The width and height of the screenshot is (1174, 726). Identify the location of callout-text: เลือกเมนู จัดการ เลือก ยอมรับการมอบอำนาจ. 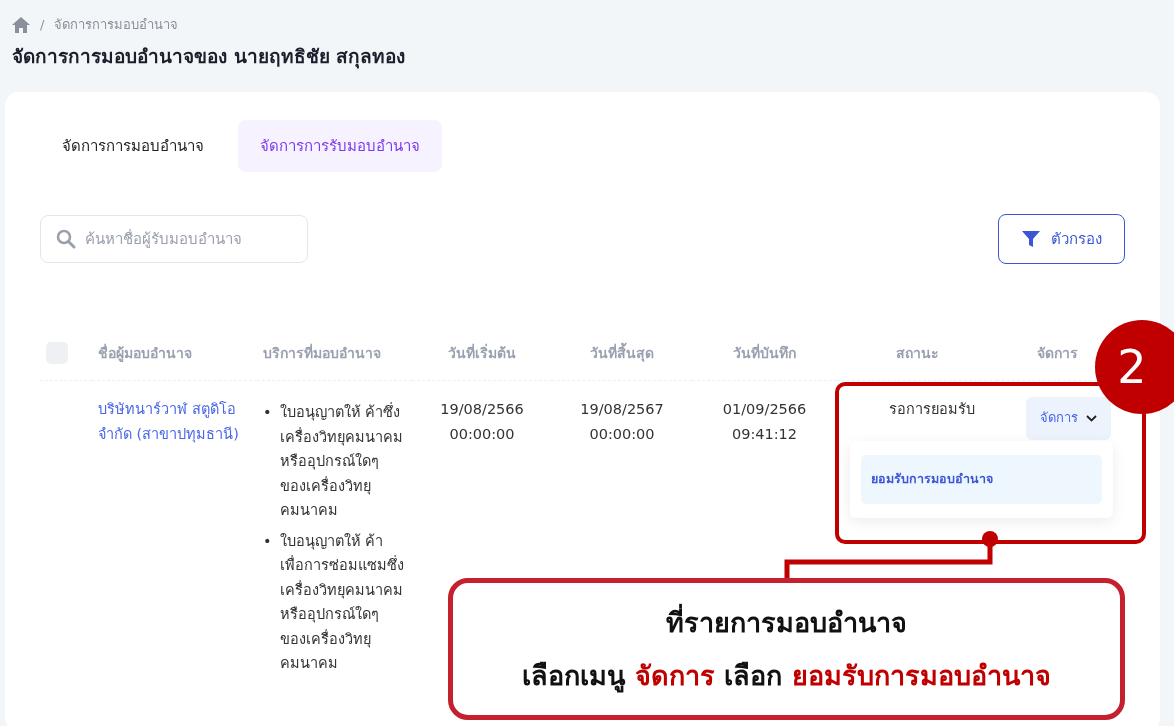
(786, 677).